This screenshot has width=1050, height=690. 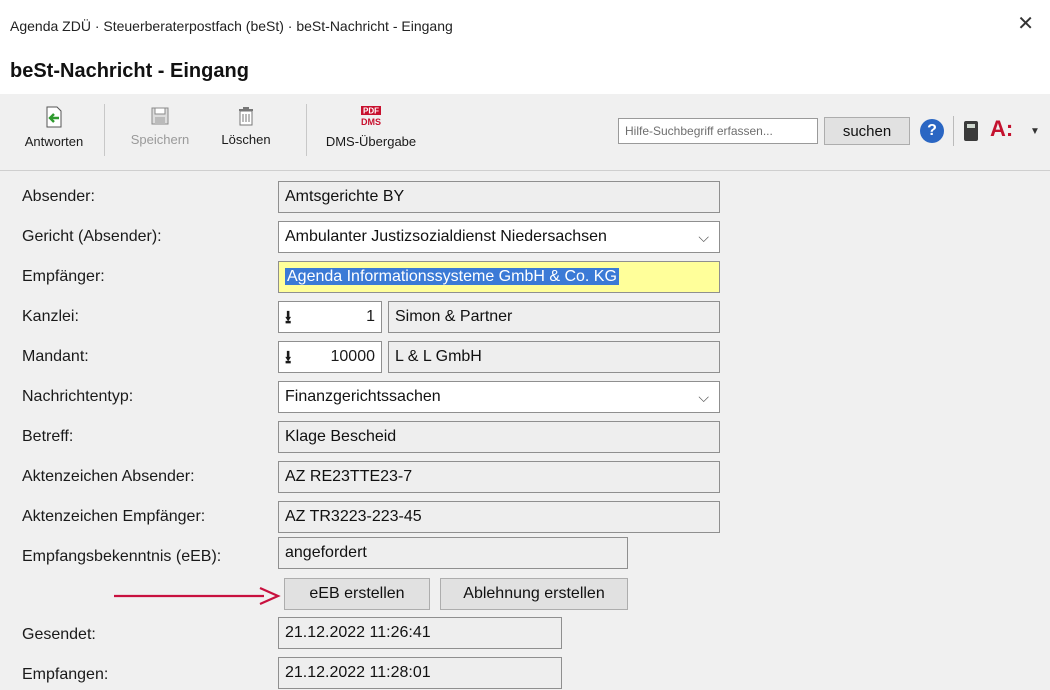 I want to click on create-rejection-button: Ablehnung erstellen, so click(x=534, y=594).